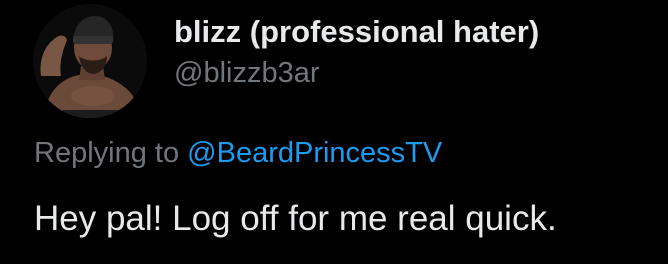 The height and width of the screenshot is (264, 668). I want to click on author-display-name: blizz (professional hater), so click(414, 32).